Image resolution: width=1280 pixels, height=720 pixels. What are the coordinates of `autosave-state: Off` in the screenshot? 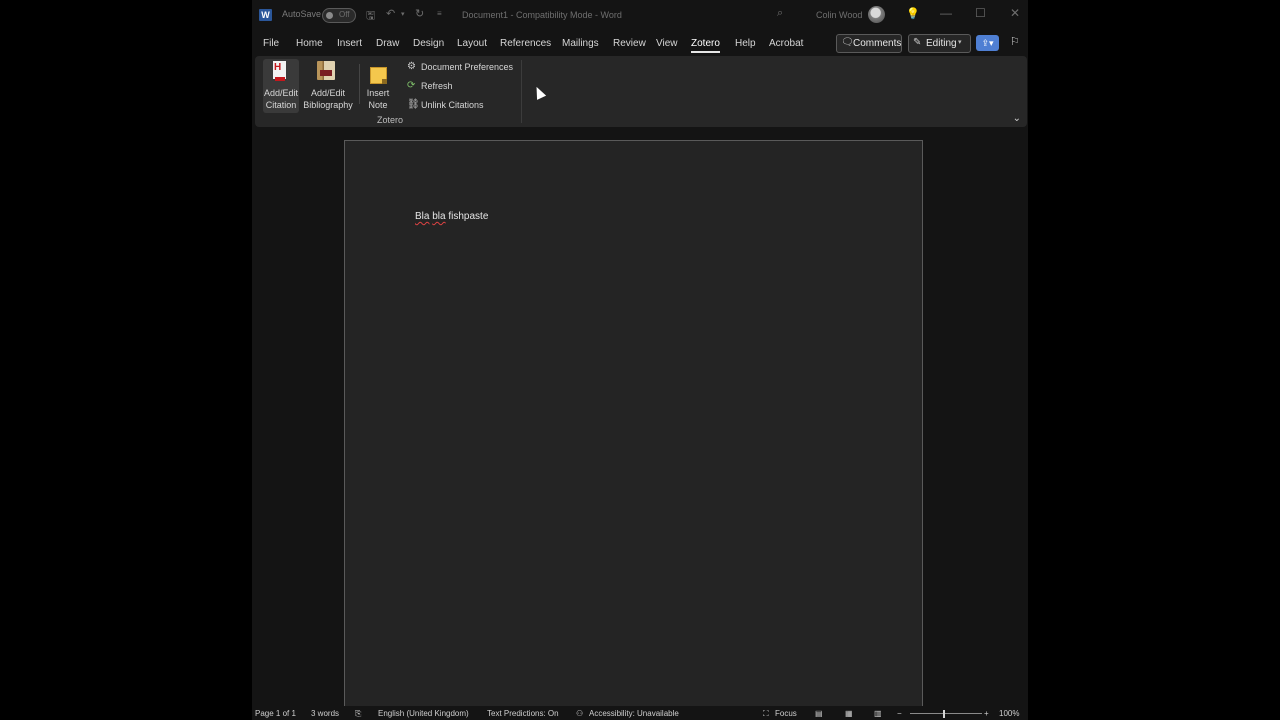 It's located at (344, 14).